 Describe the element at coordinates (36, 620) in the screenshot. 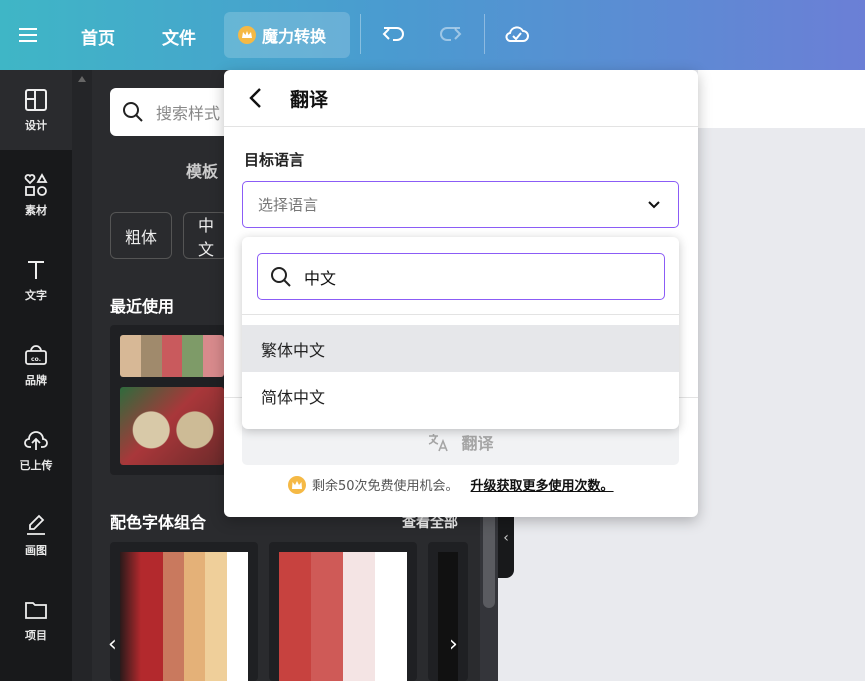

I see `rail-item-projects: 项目` at that location.